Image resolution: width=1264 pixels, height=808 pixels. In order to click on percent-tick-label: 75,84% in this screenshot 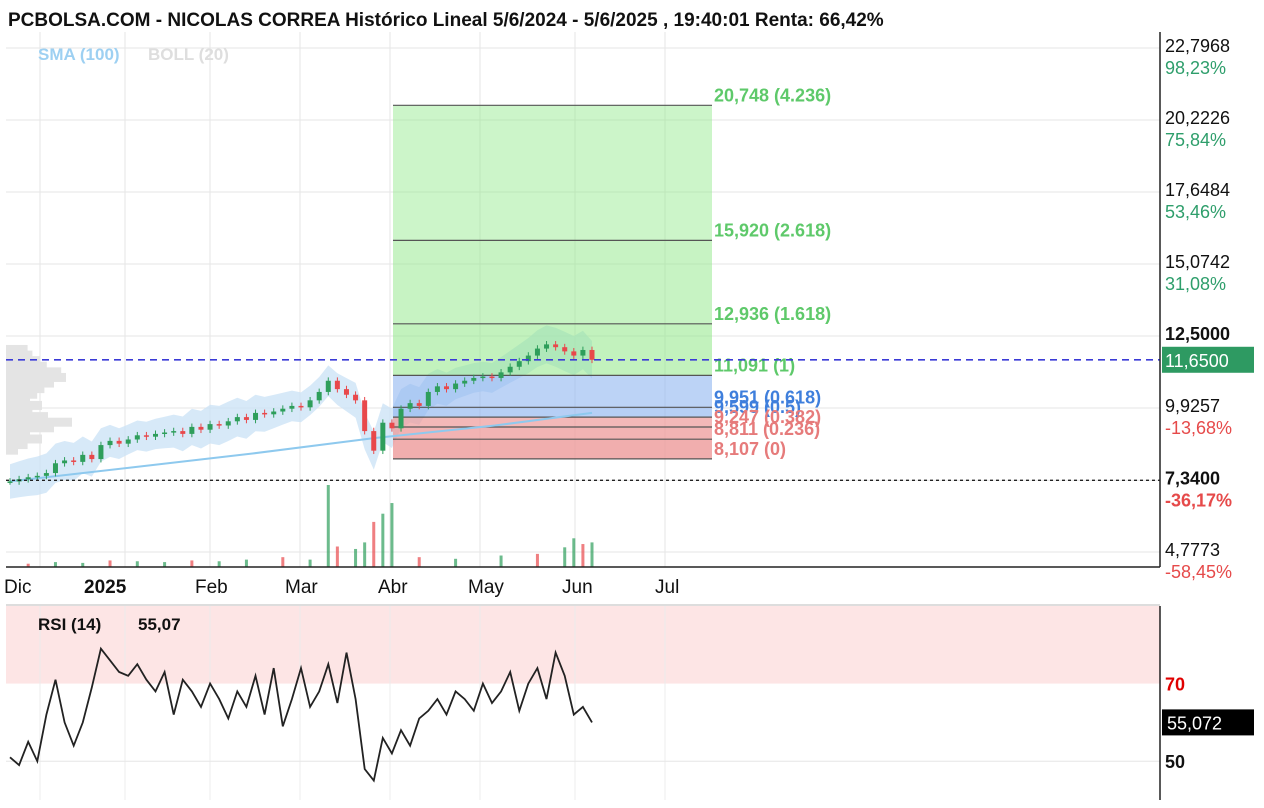, I will do `click(1195, 140)`.